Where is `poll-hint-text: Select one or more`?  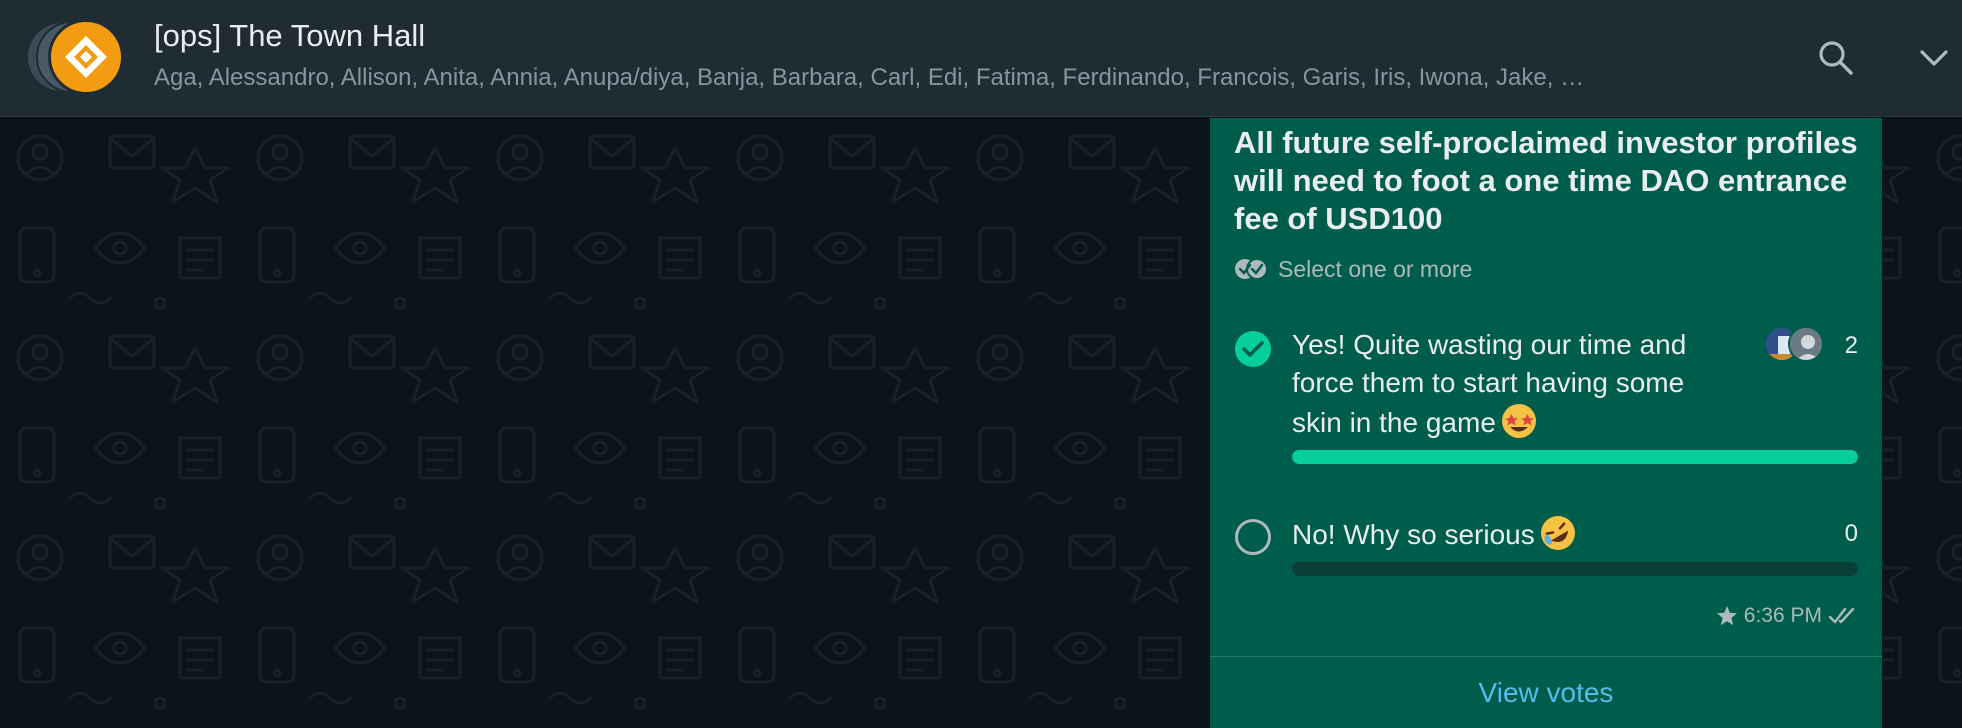 poll-hint-text: Select one or more is located at coordinates (1375, 268).